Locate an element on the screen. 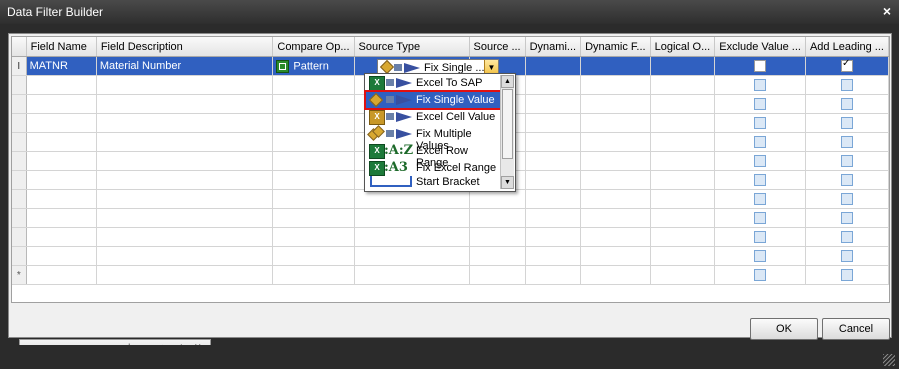  dropdown-item-excel-cell-value: X Excel Cell Value is located at coordinates (433, 117).